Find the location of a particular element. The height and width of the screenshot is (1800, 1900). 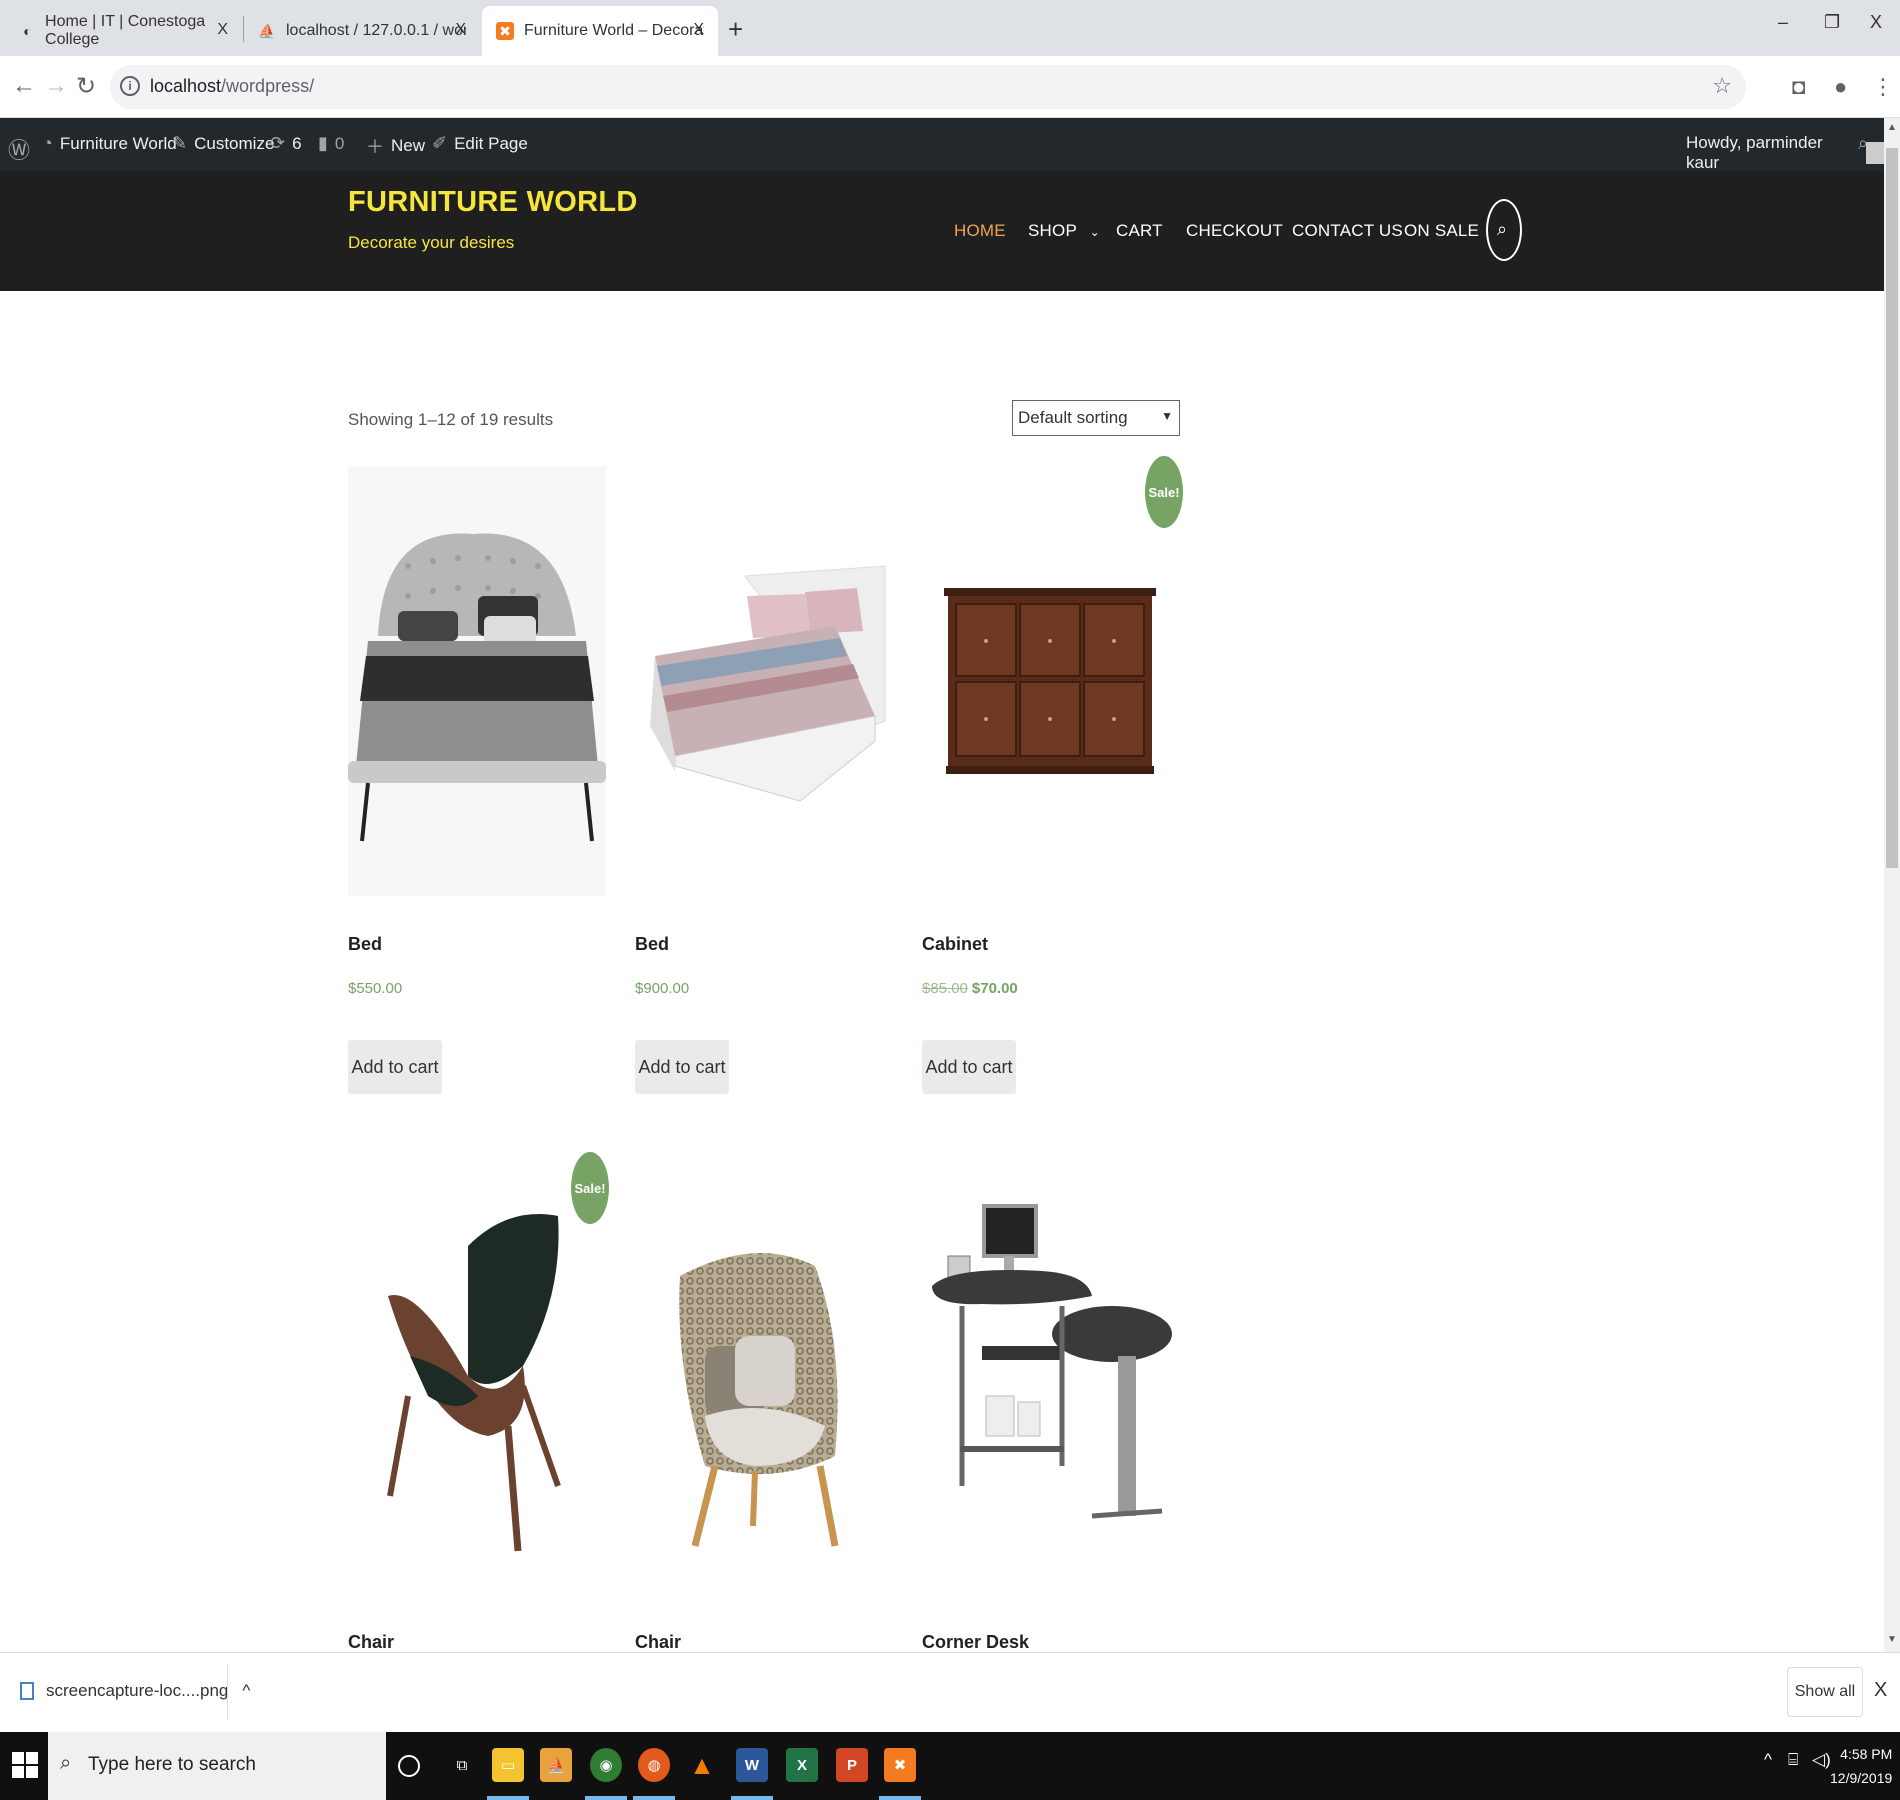

admin-site-name: ◔ Furniture World is located at coordinates (109, 143).